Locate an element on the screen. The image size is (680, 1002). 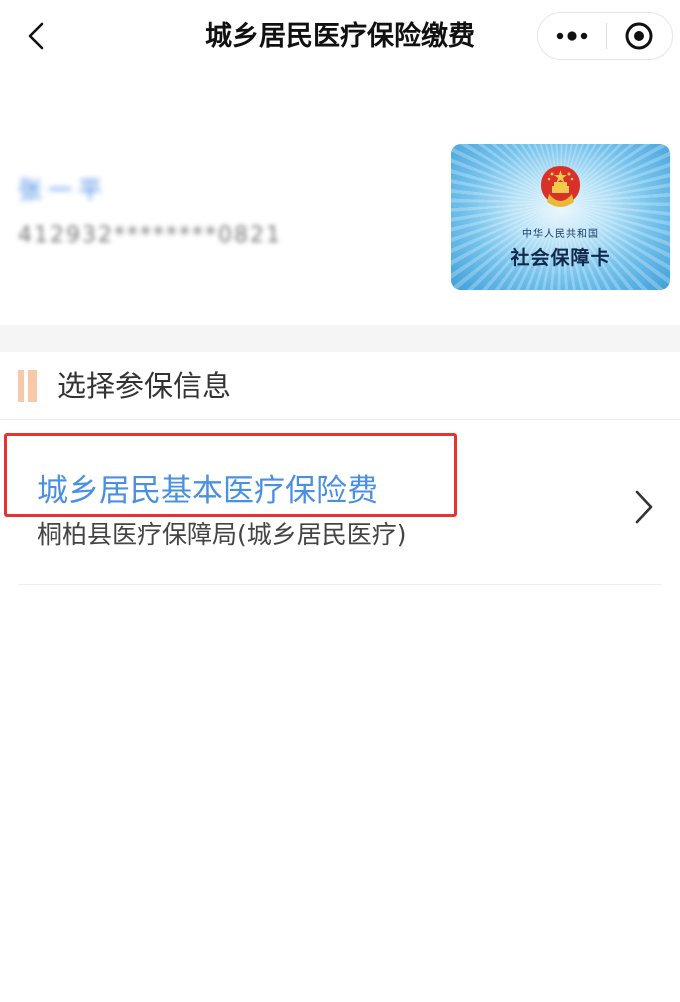
highlight-annotation is located at coordinates (230, 475).